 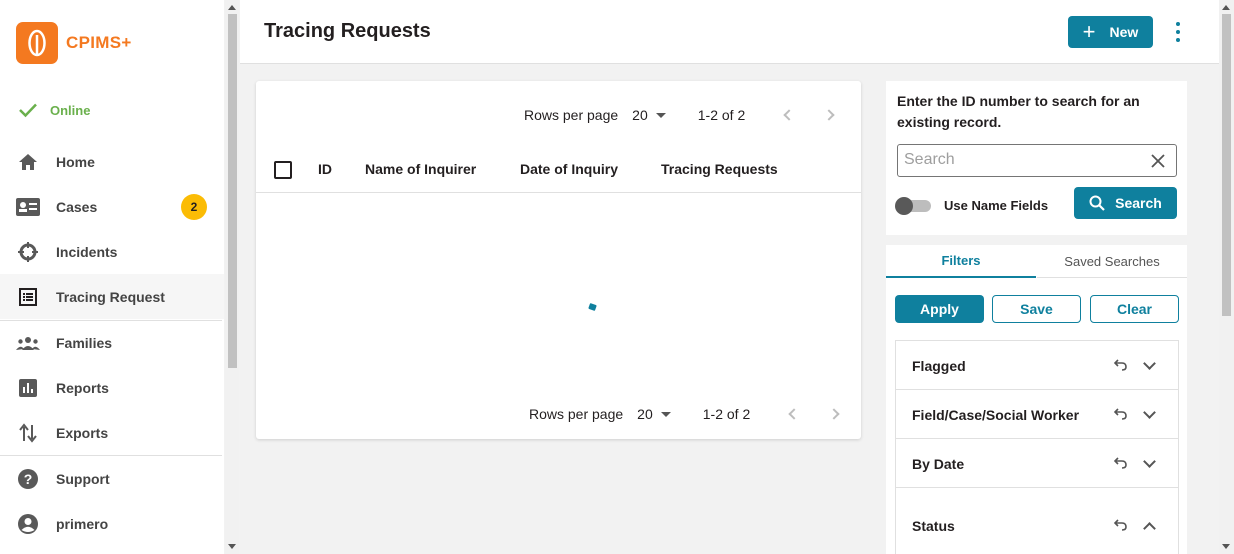 I want to click on id-card-icon, so click(x=28, y=207).